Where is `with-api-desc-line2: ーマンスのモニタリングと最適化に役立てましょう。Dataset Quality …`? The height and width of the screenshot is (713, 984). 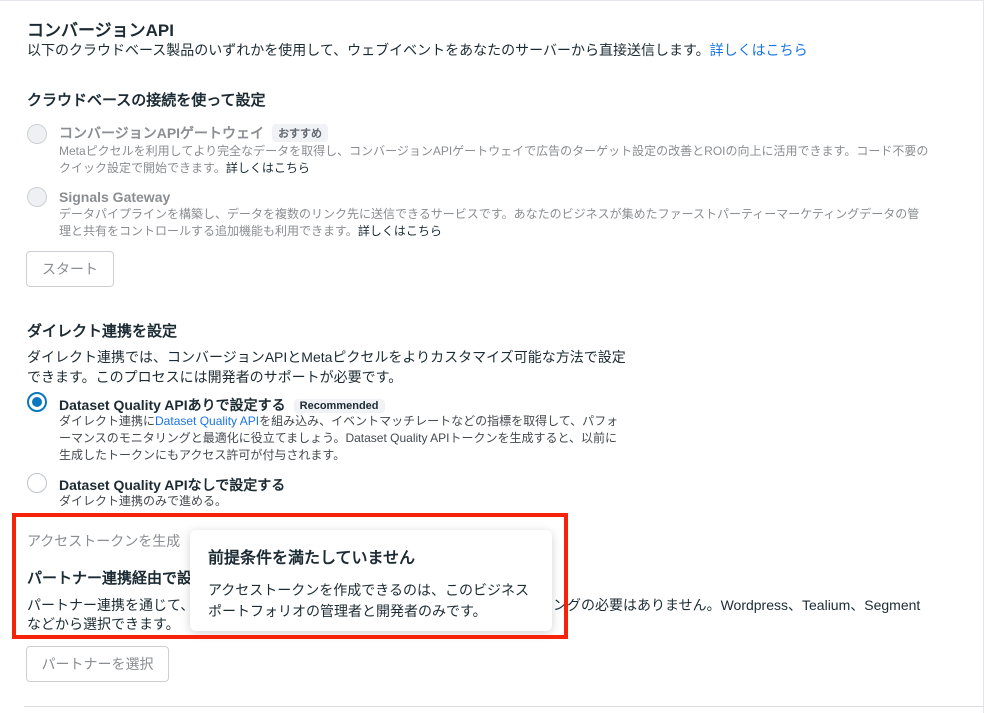
with-api-desc-line2: ーマンスのモニタリングと最適化に役立てましょう。Dataset Quality … is located at coordinates (338, 438).